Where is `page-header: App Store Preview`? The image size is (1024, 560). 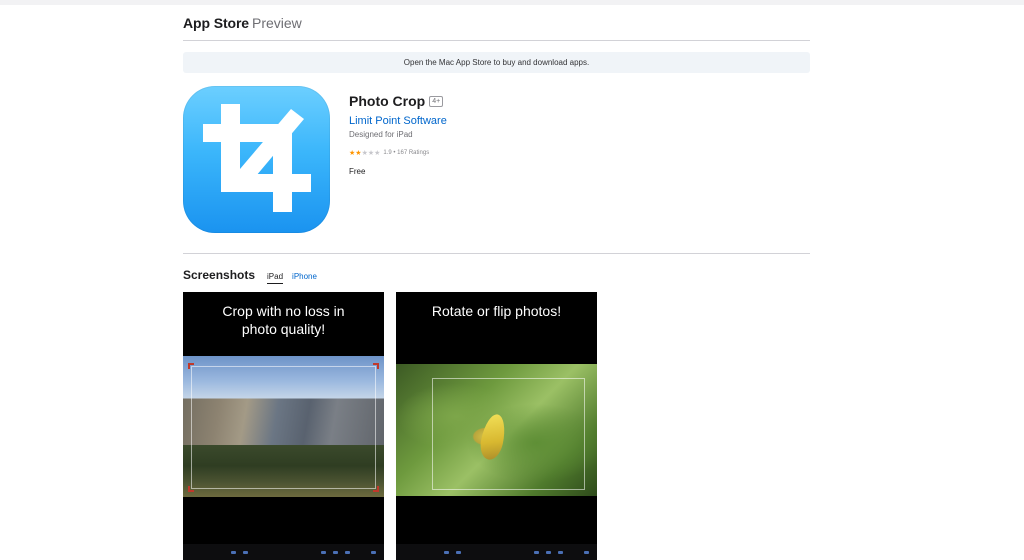 page-header: App Store Preview is located at coordinates (496, 28).